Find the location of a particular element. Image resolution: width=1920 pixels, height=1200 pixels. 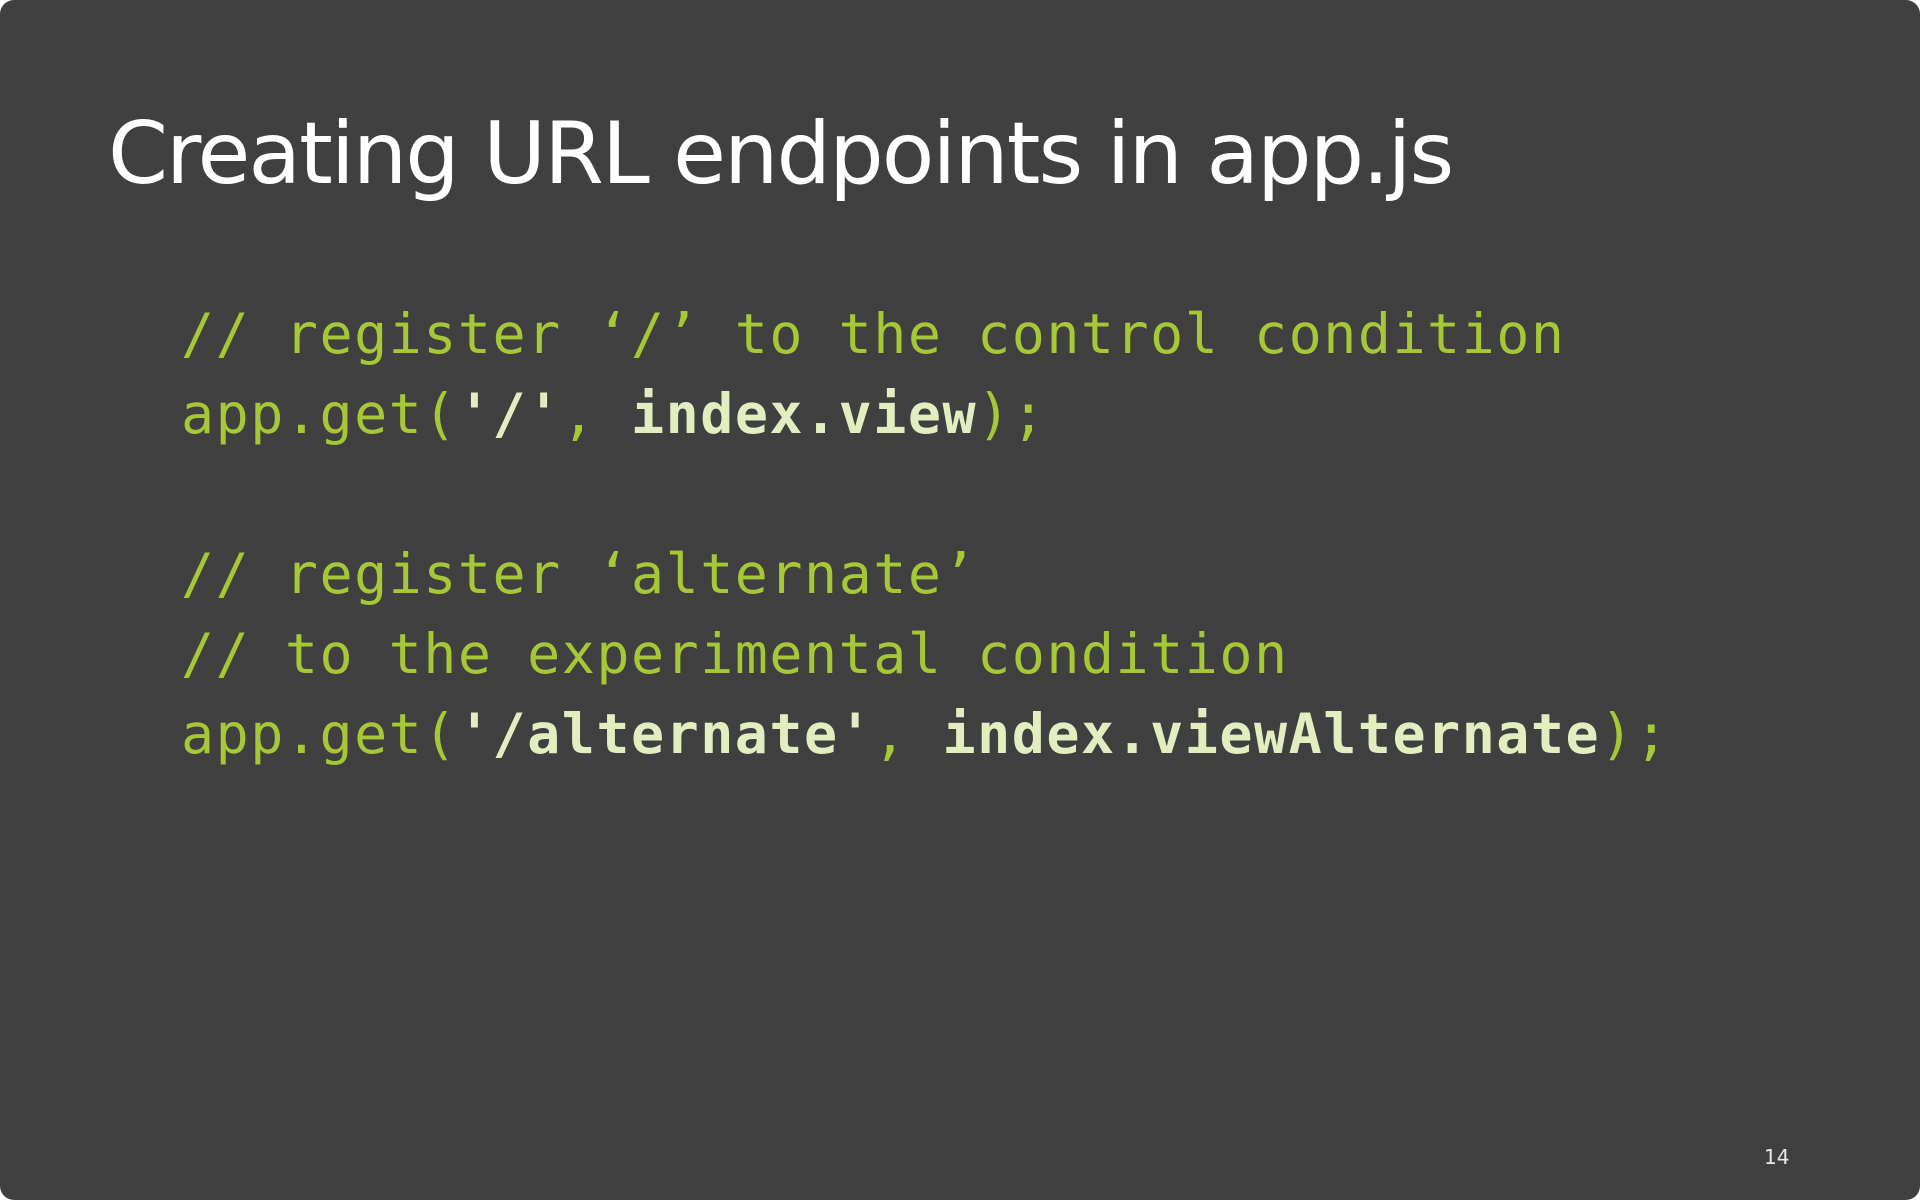

page-number: 14 is located at coordinates (1777, 1157).